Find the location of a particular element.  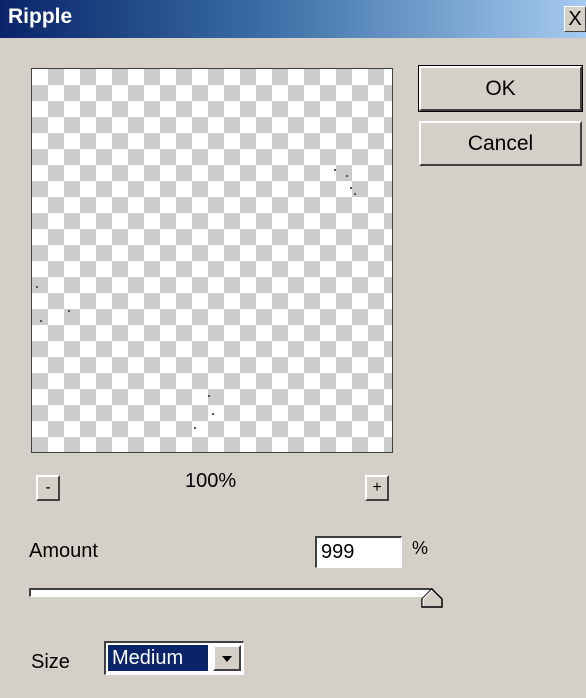

window-title: Ripple is located at coordinates (40, 16).